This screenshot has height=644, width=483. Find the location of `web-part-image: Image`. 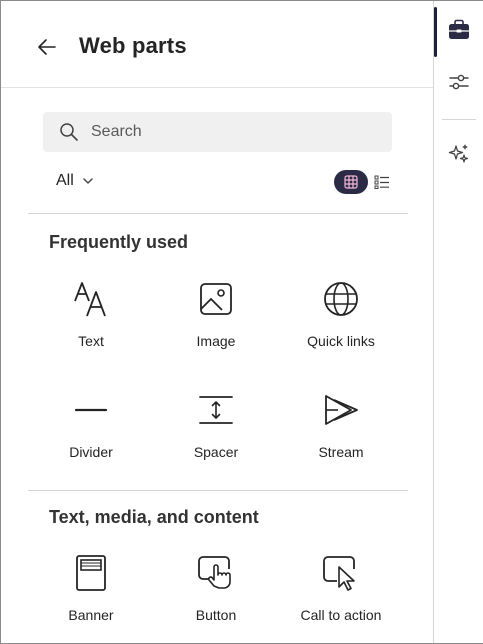

web-part-image: Image is located at coordinates (216, 322).